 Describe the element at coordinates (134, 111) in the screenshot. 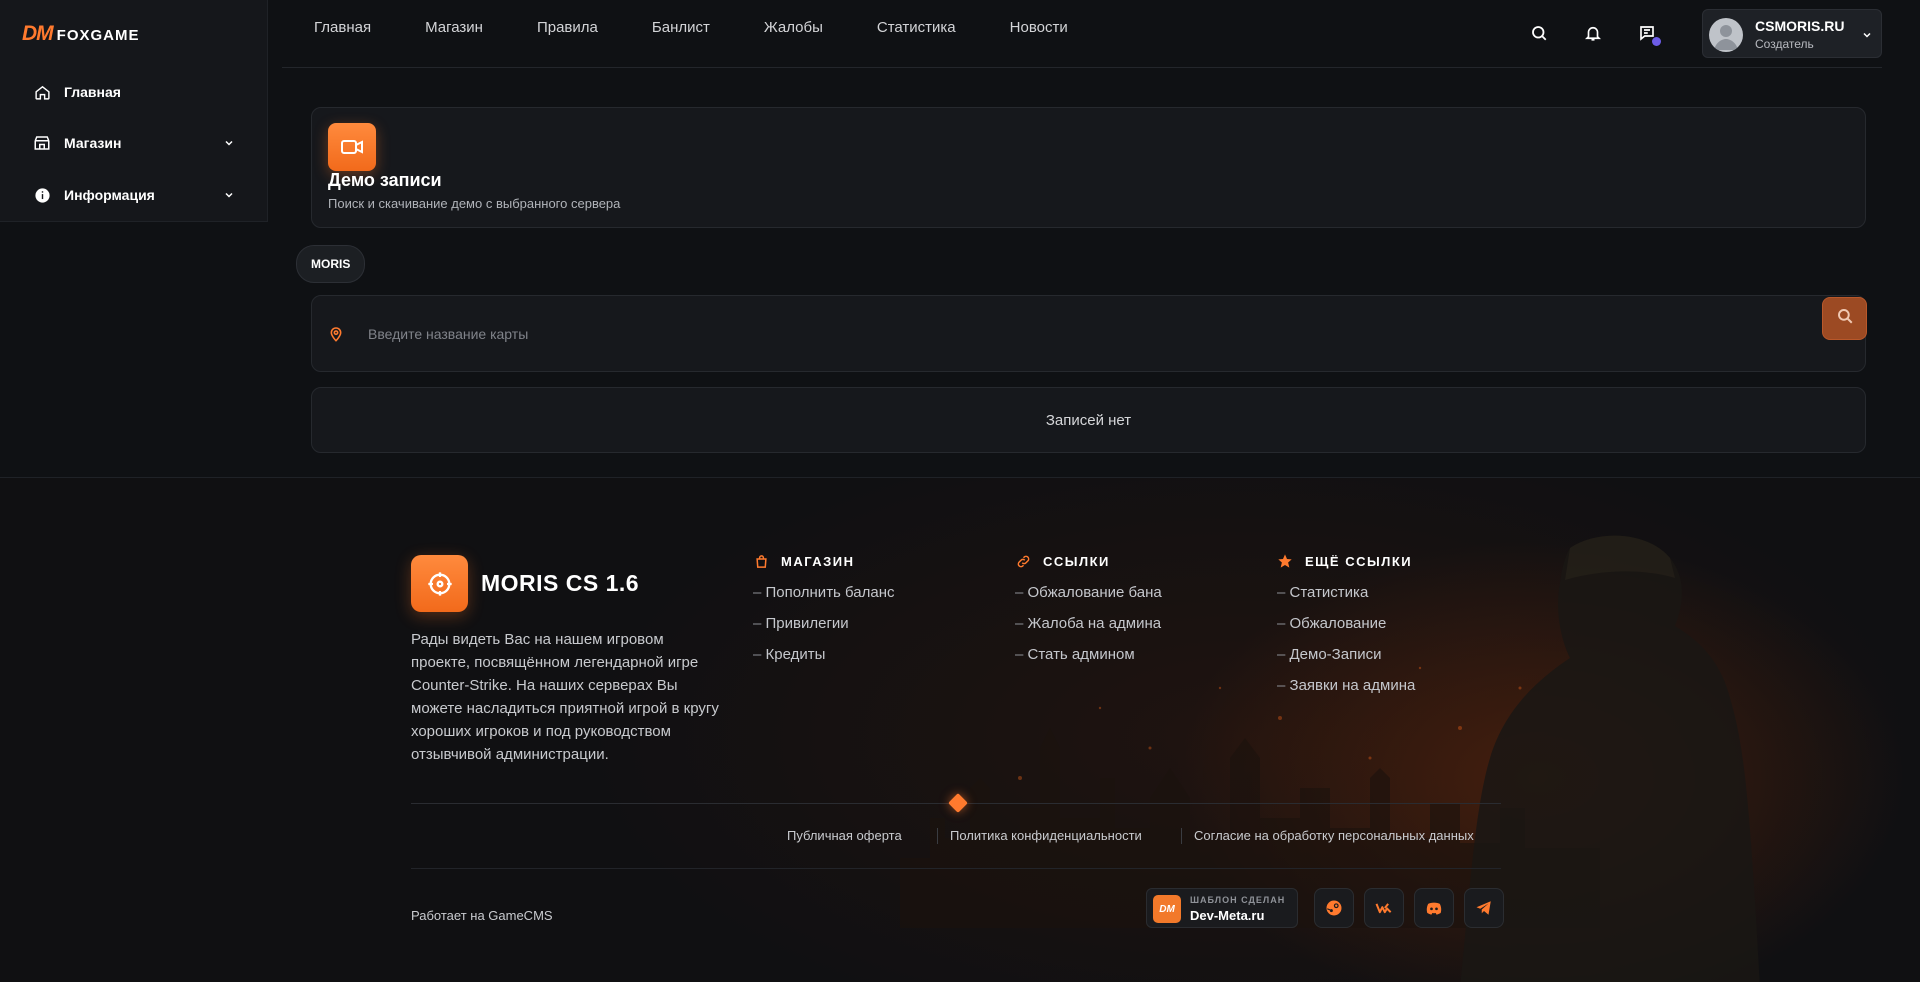

I see `sidebar: DM FOXGAME Главная Магазин Информация` at that location.